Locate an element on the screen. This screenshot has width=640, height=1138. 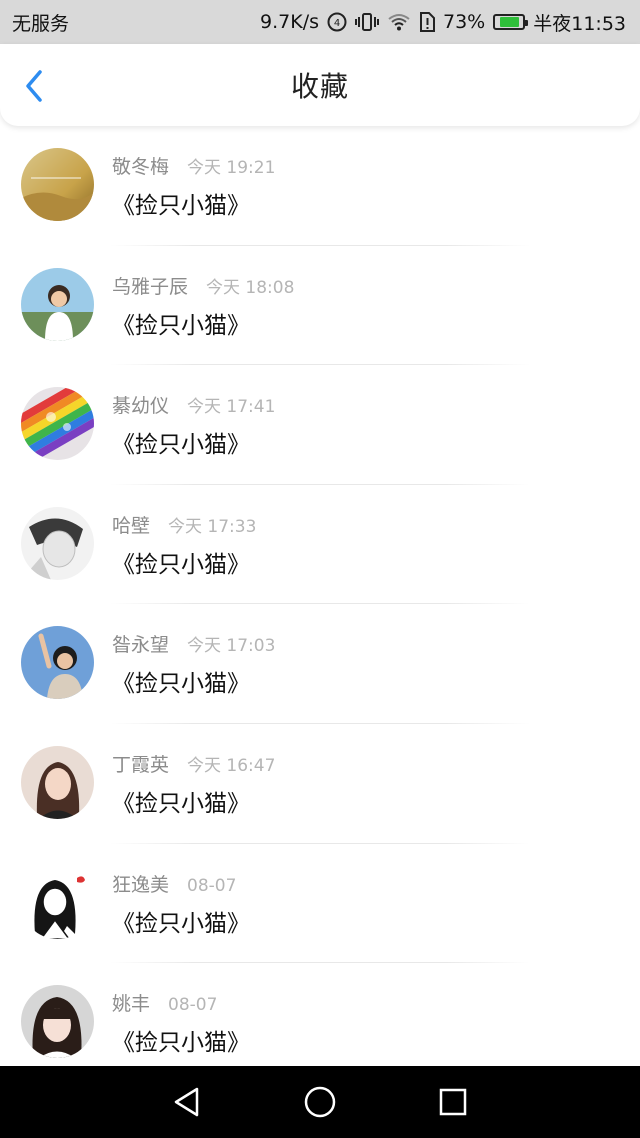
nav-recents-button is located at coordinates (453, 1102).